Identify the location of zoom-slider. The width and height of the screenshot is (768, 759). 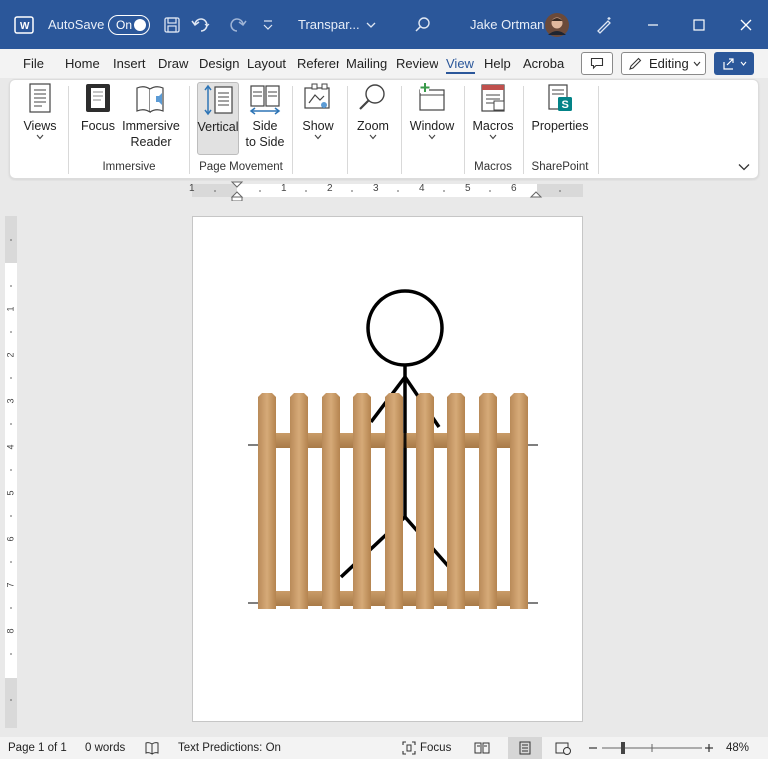
(652, 748).